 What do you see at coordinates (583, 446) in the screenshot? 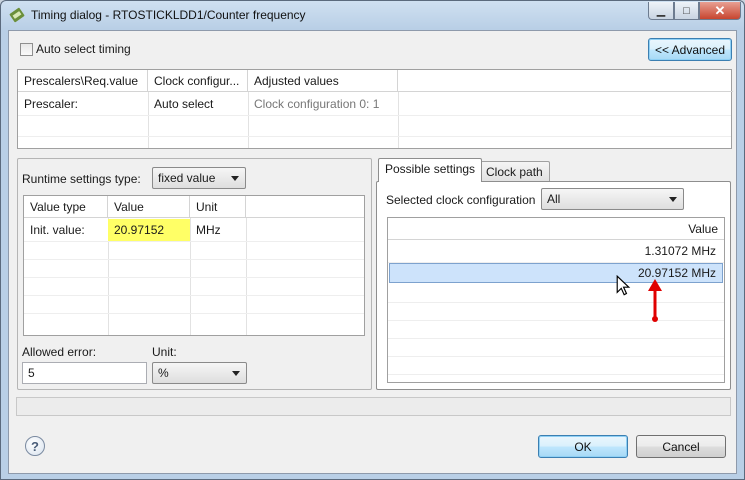
I see `ok-button: OK` at bounding box center [583, 446].